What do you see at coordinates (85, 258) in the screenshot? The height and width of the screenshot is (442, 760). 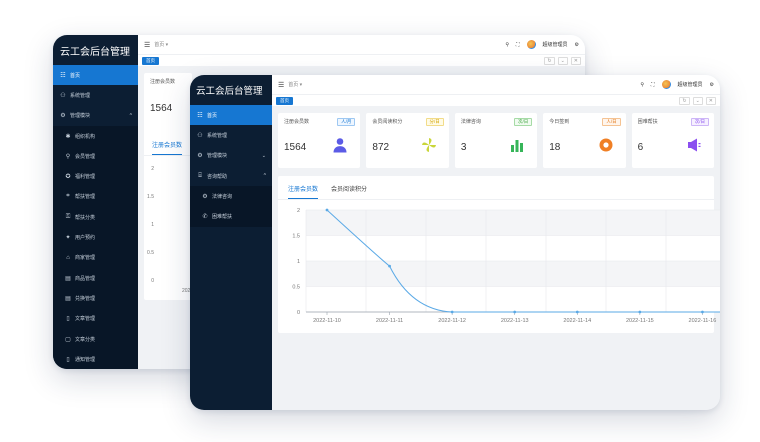 I see `nav-label: 商家管理` at bounding box center [85, 258].